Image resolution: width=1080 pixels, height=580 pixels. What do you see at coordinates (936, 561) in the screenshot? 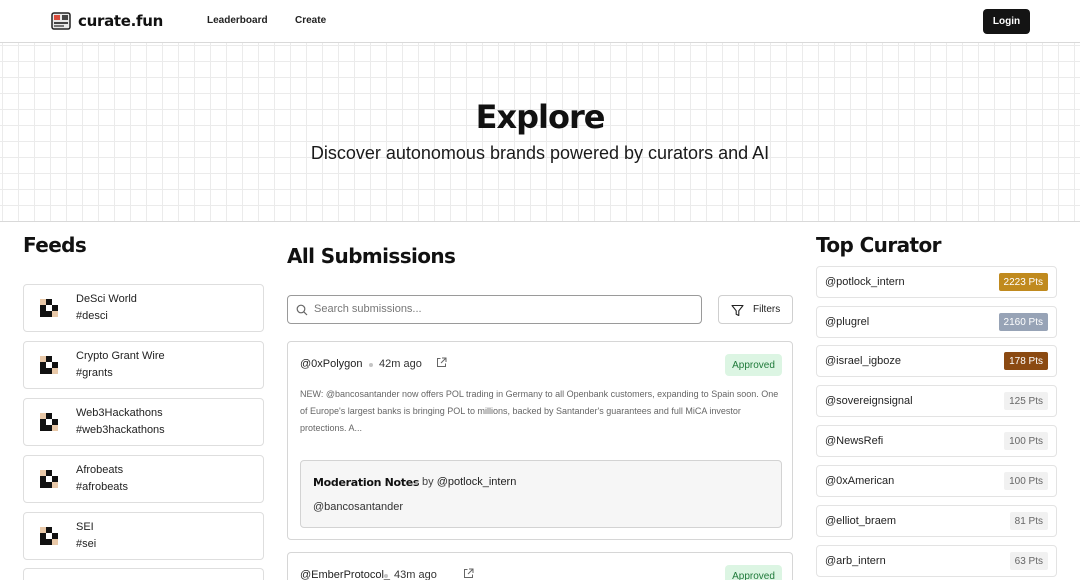
I see `curator-row: @arb_intern 63 Pts` at bounding box center [936, 561].